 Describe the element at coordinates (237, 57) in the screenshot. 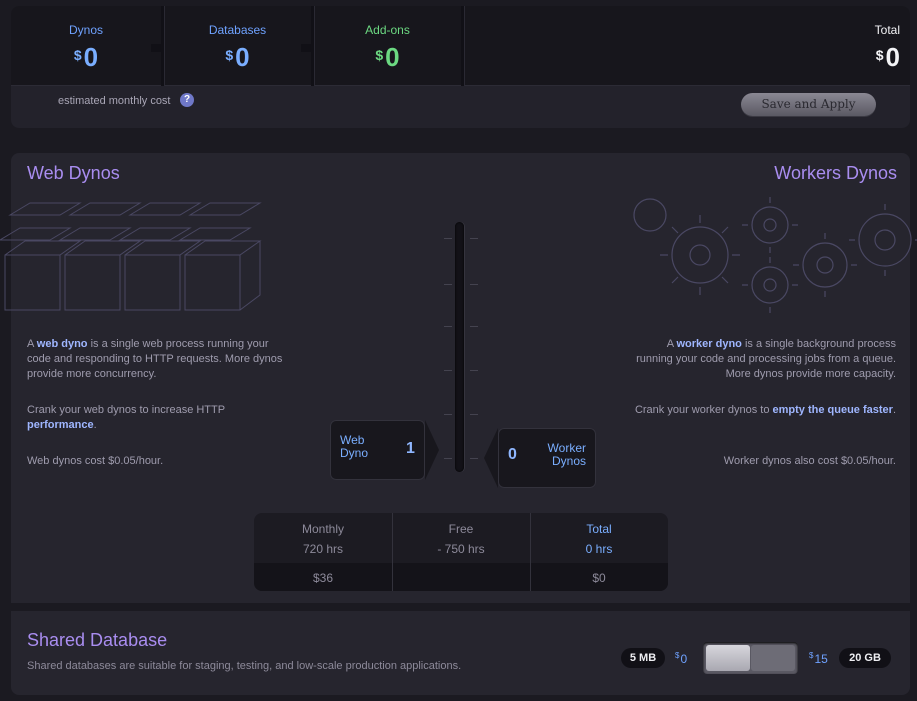

I see `databases-cost-value: $0` at that location.